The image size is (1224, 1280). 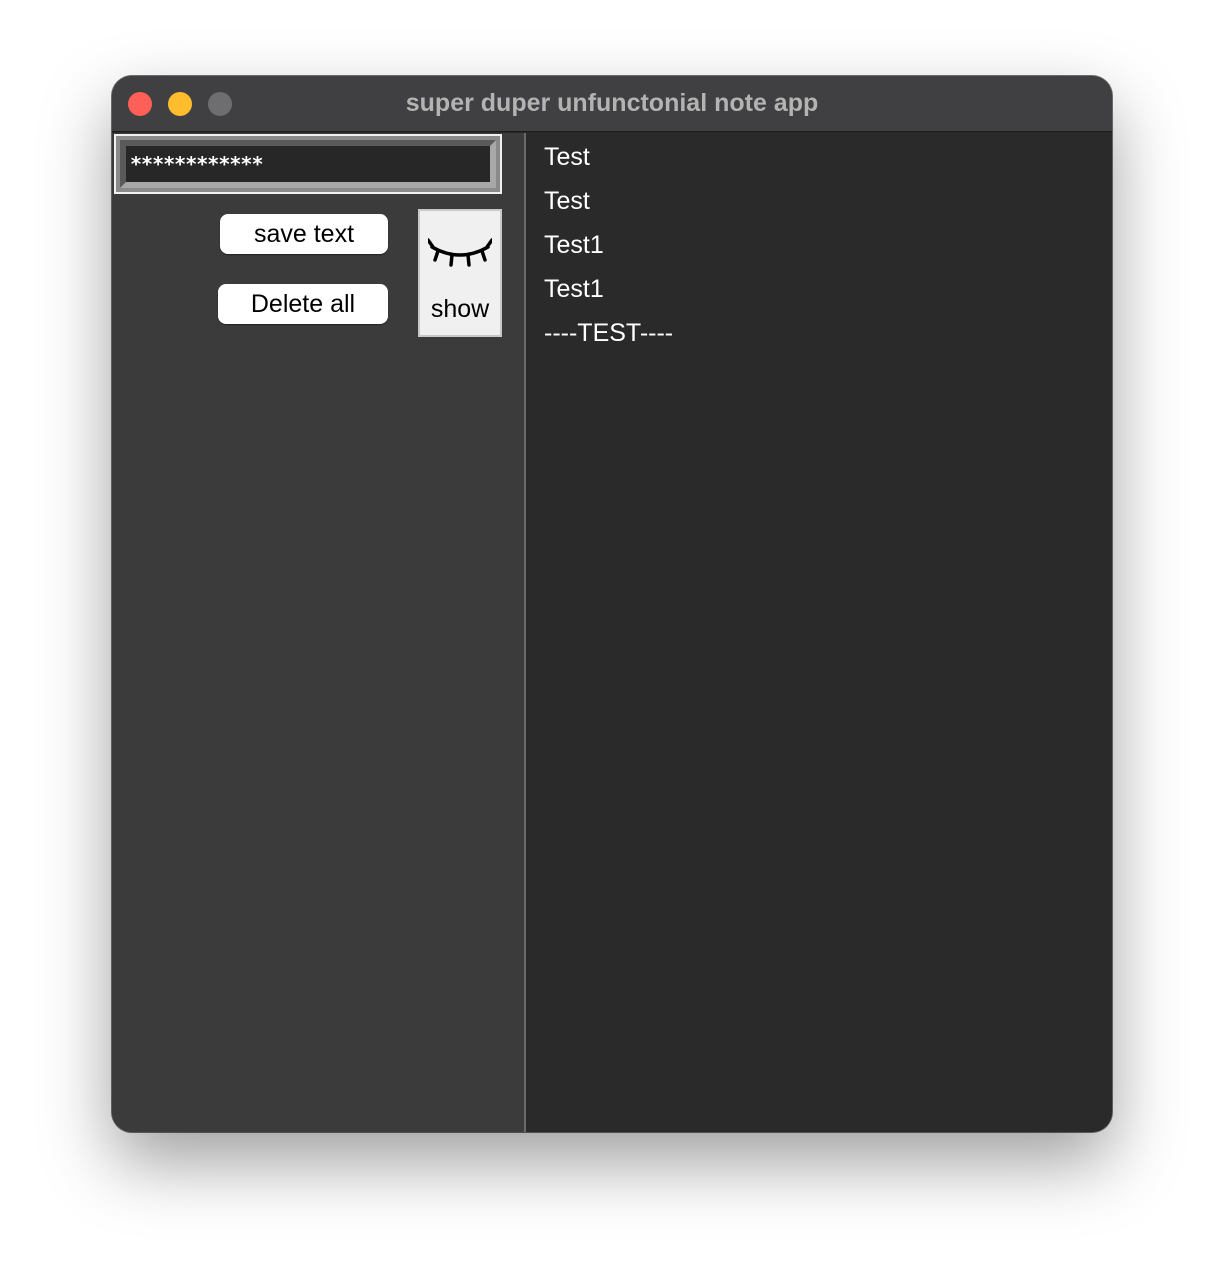 I want to click on delete-all-button: Delete all, so click(x=303, y=304).